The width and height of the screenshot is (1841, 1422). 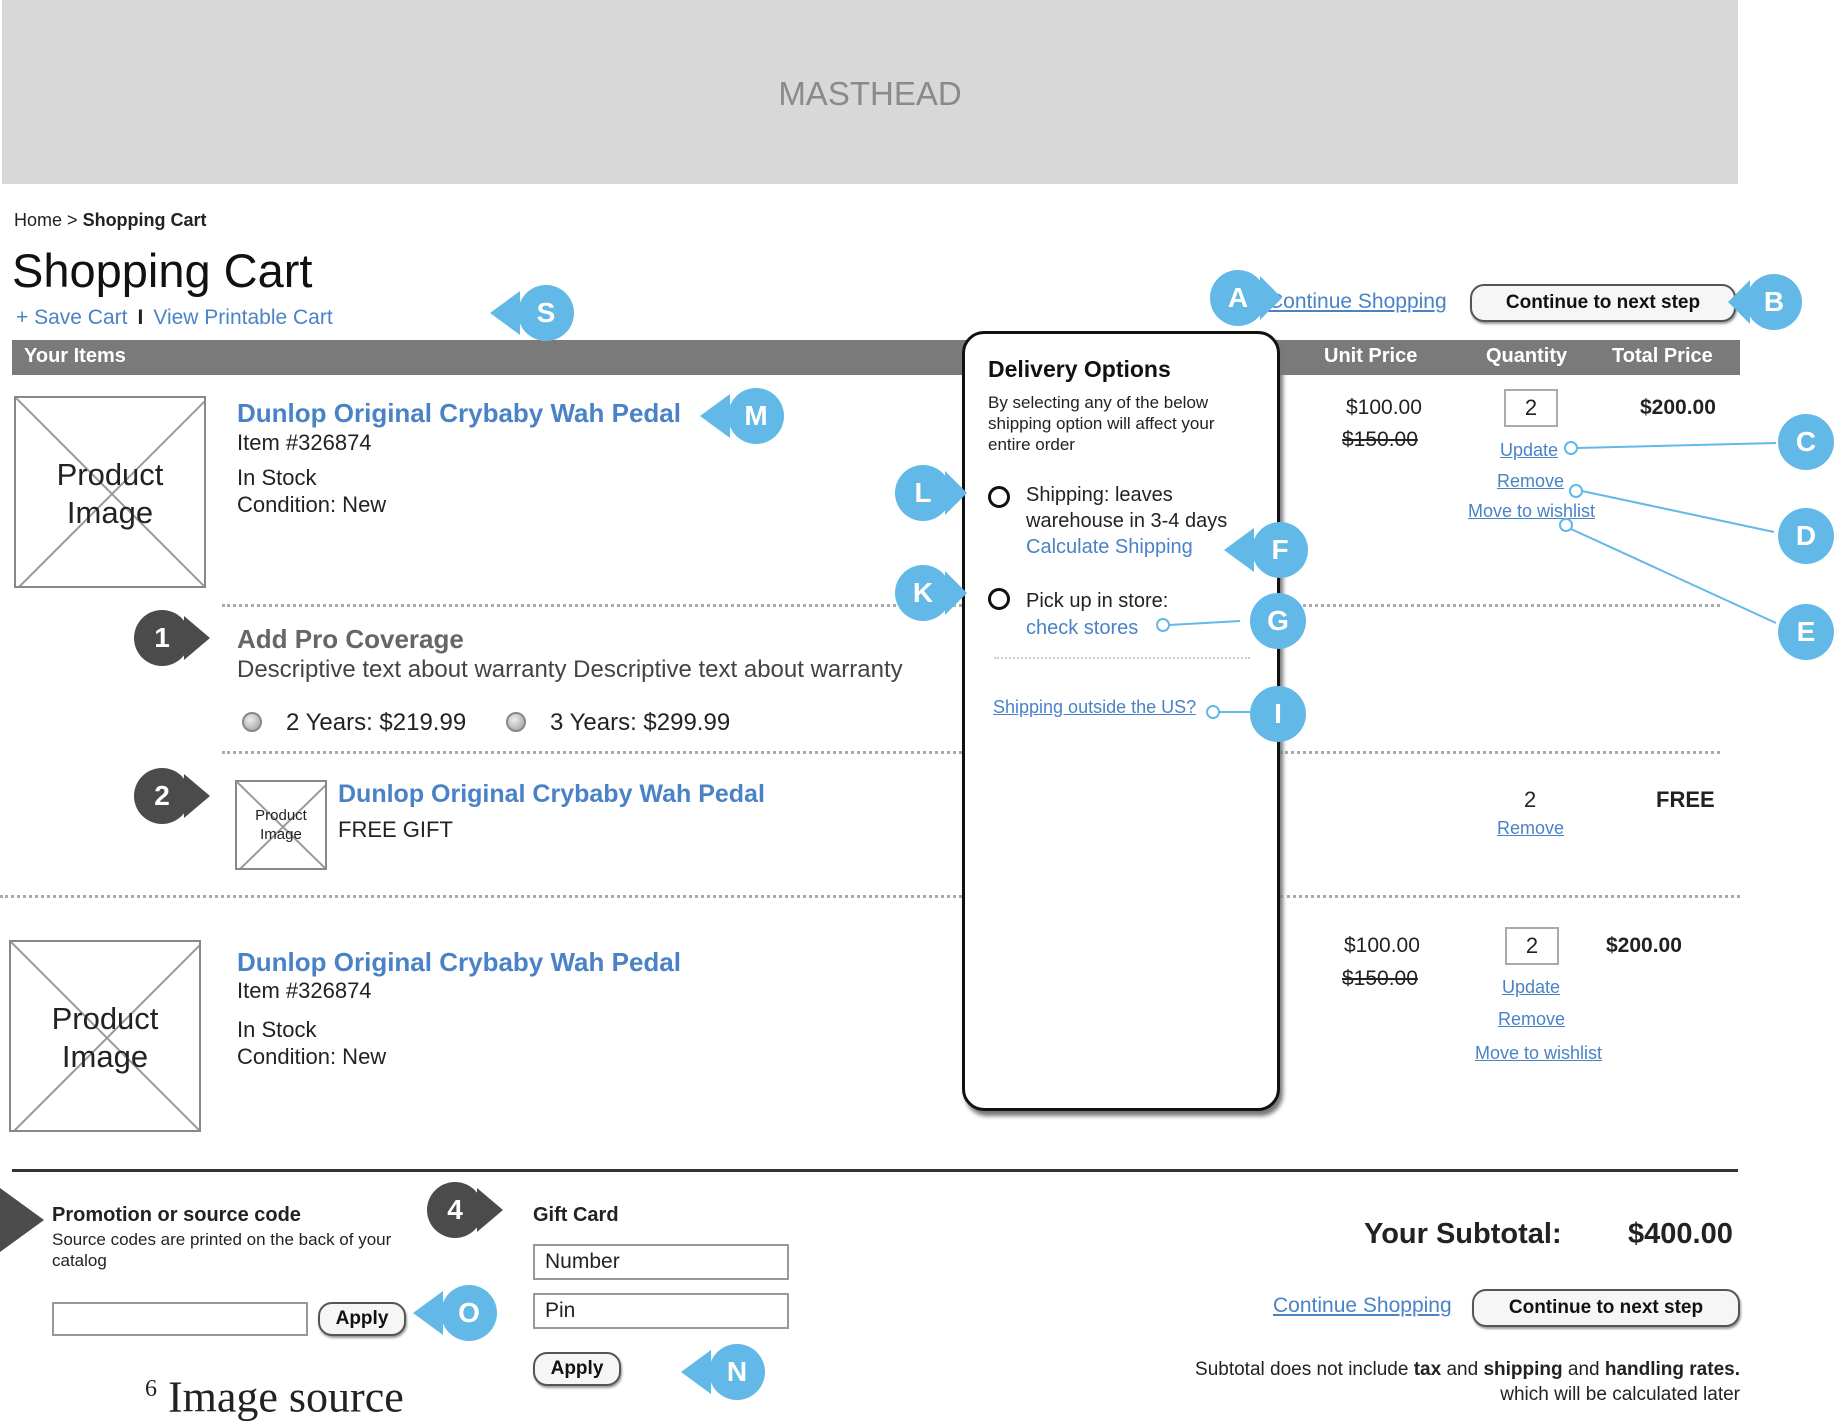 I want to click on marker-label: 2, so click(x=162, y=796).